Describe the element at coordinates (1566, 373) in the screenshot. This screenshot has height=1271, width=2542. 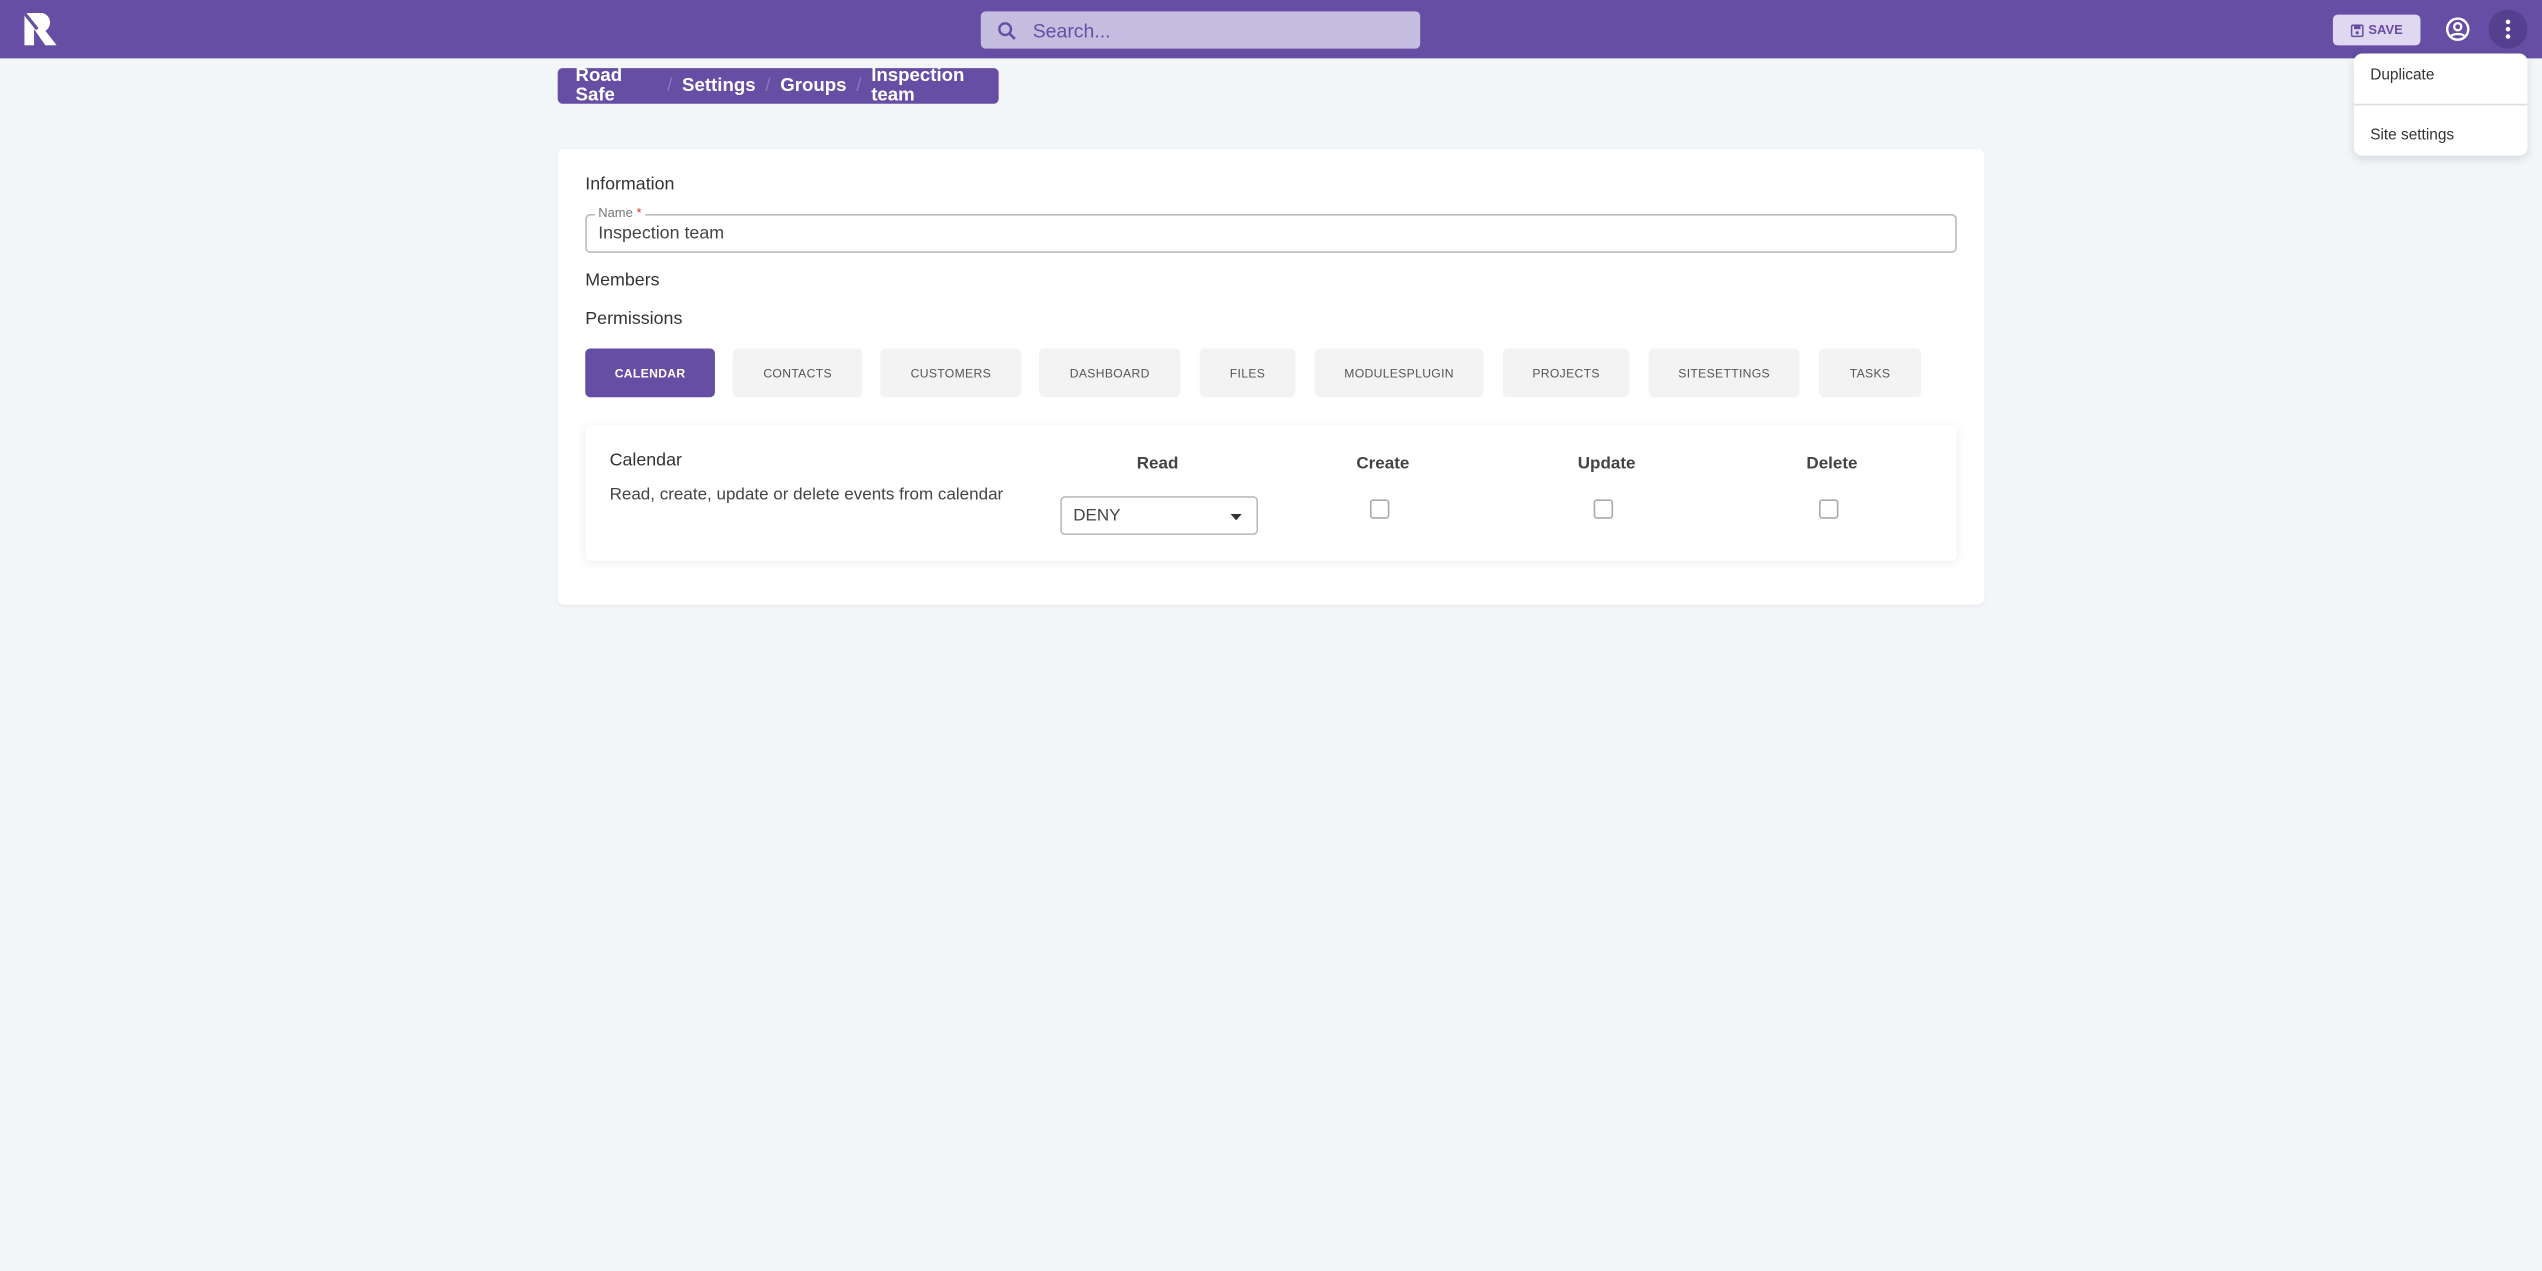
I see `tab-projects: PROJECTS` at that location.